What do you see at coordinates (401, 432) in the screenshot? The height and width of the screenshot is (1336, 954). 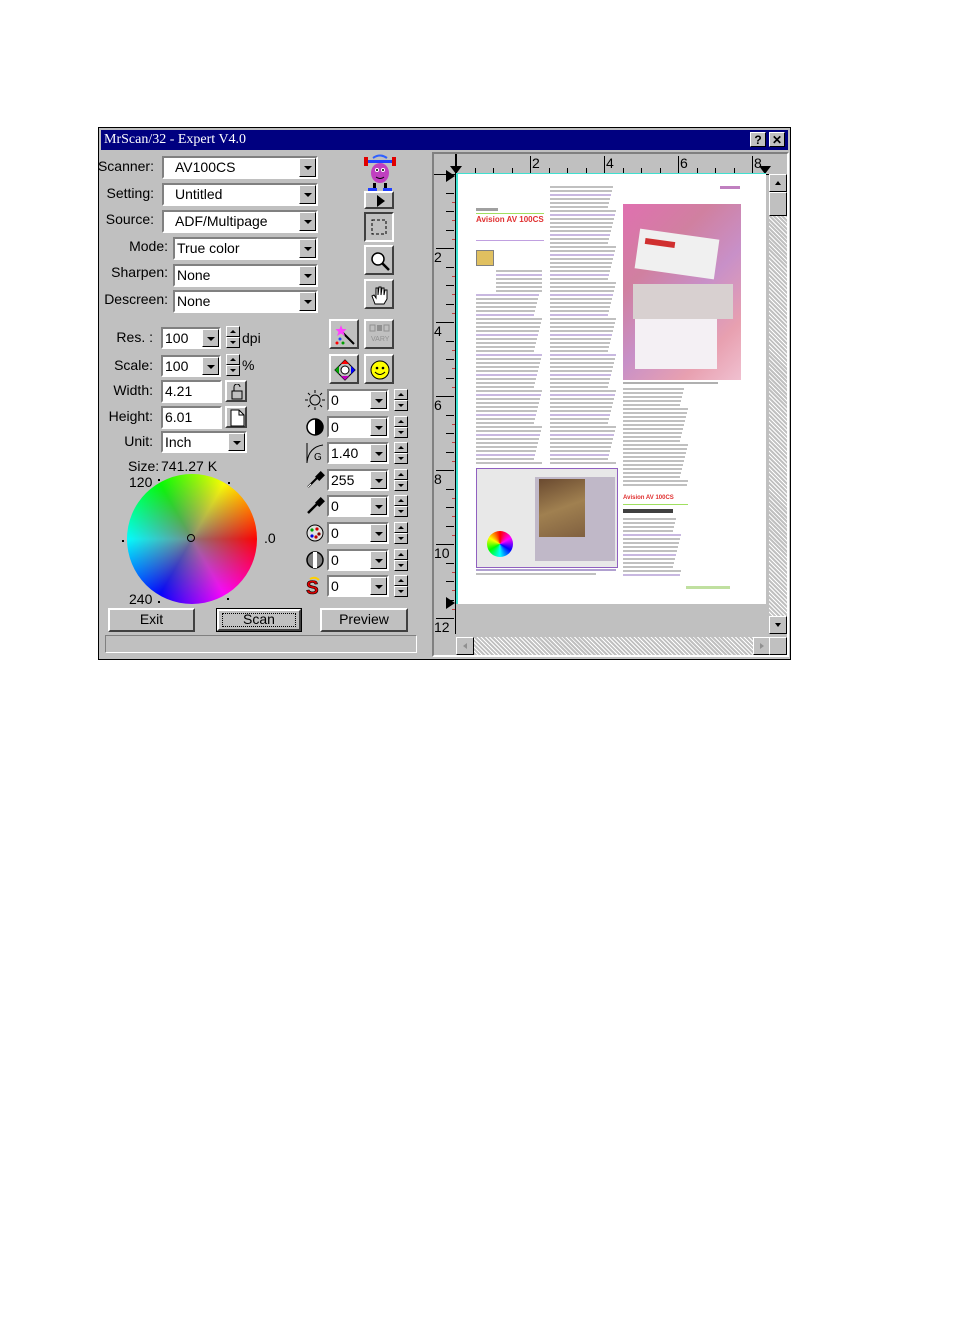 I see `contrast-down` at bounding box center [401, 432].